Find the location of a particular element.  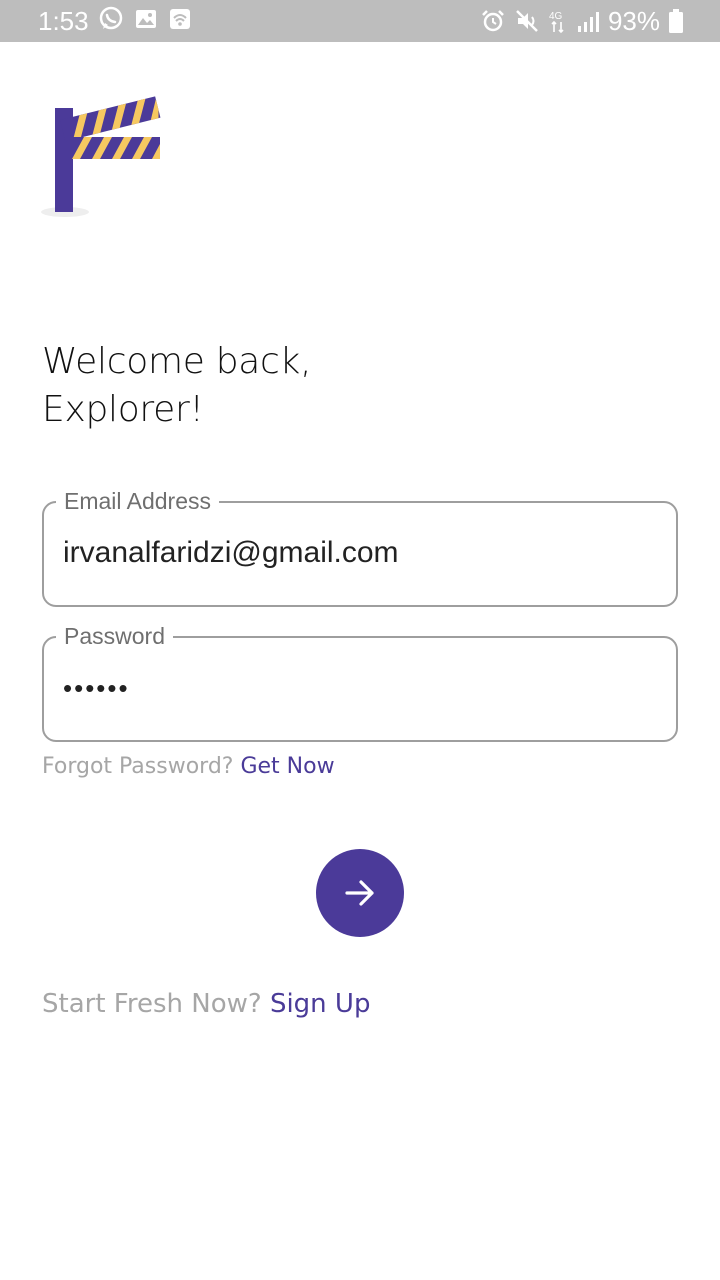

alarm-icon is located at coordinates (493, 21).